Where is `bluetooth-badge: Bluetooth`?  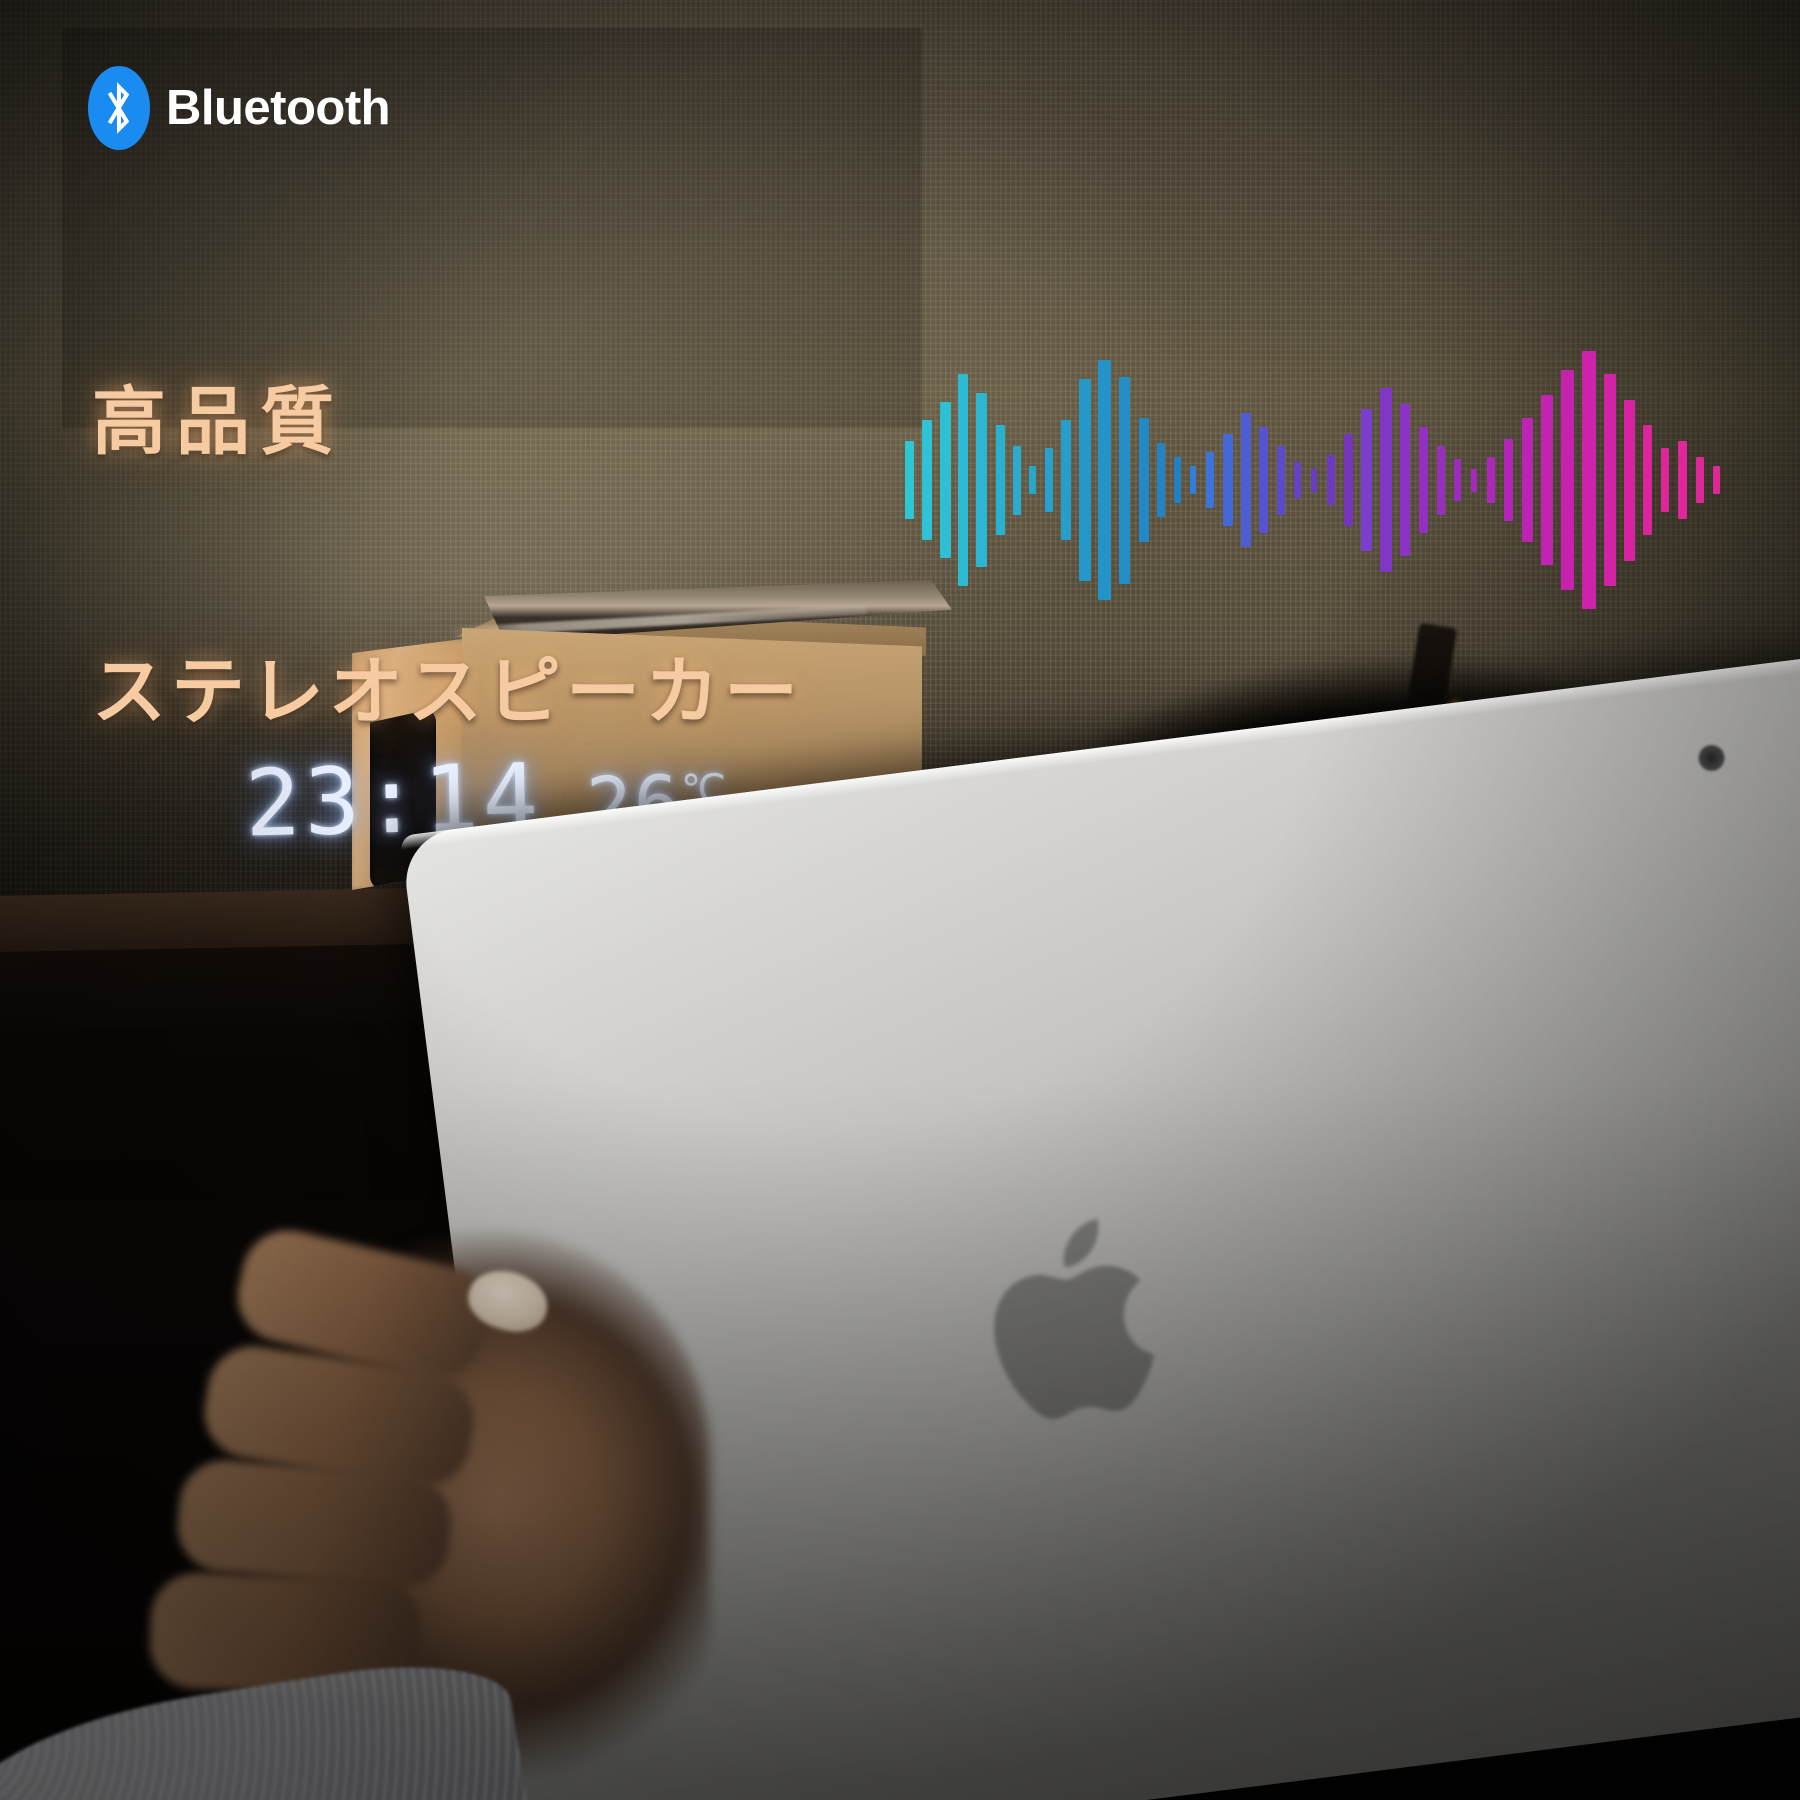 bluetooth-badge: Bluetooth is located at coordinates (239, 108).